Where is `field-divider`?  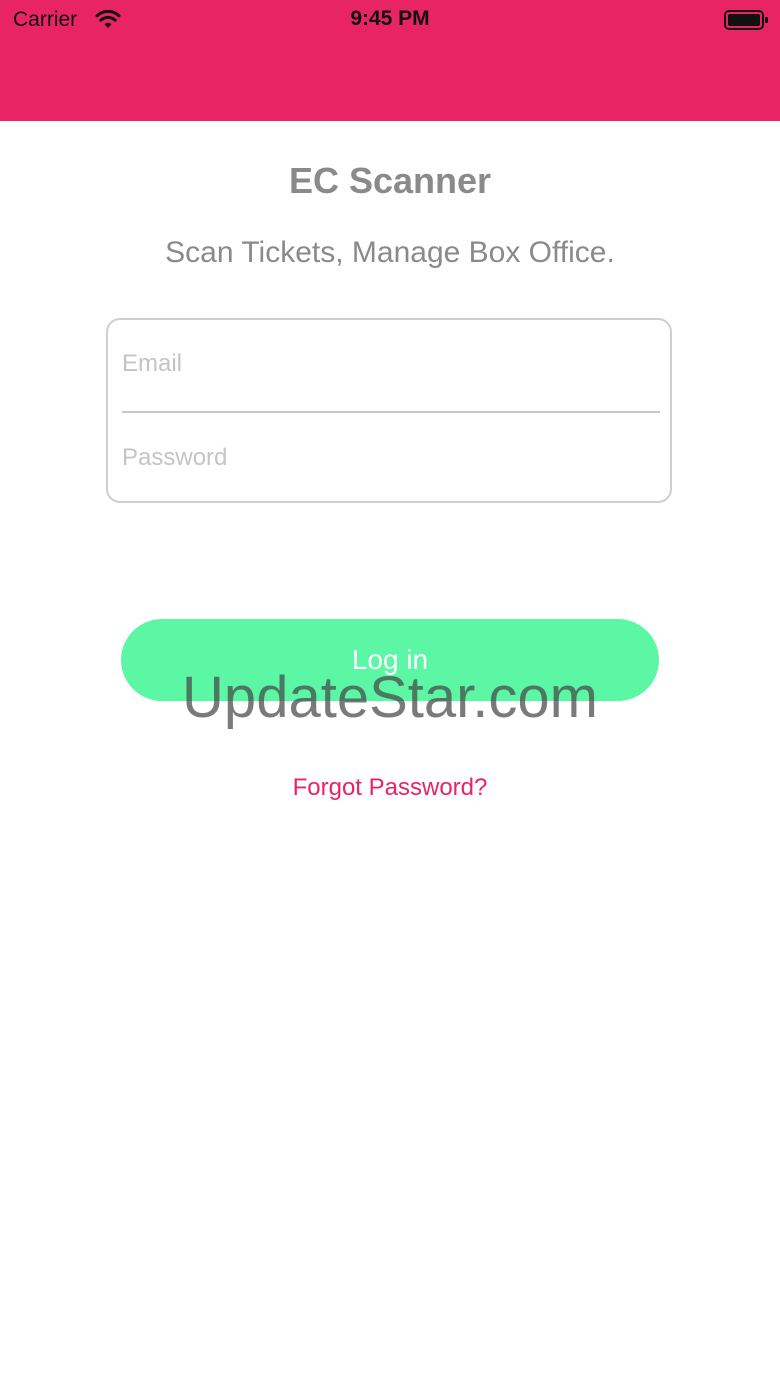 field-divider is located at coordinates (391, 412).